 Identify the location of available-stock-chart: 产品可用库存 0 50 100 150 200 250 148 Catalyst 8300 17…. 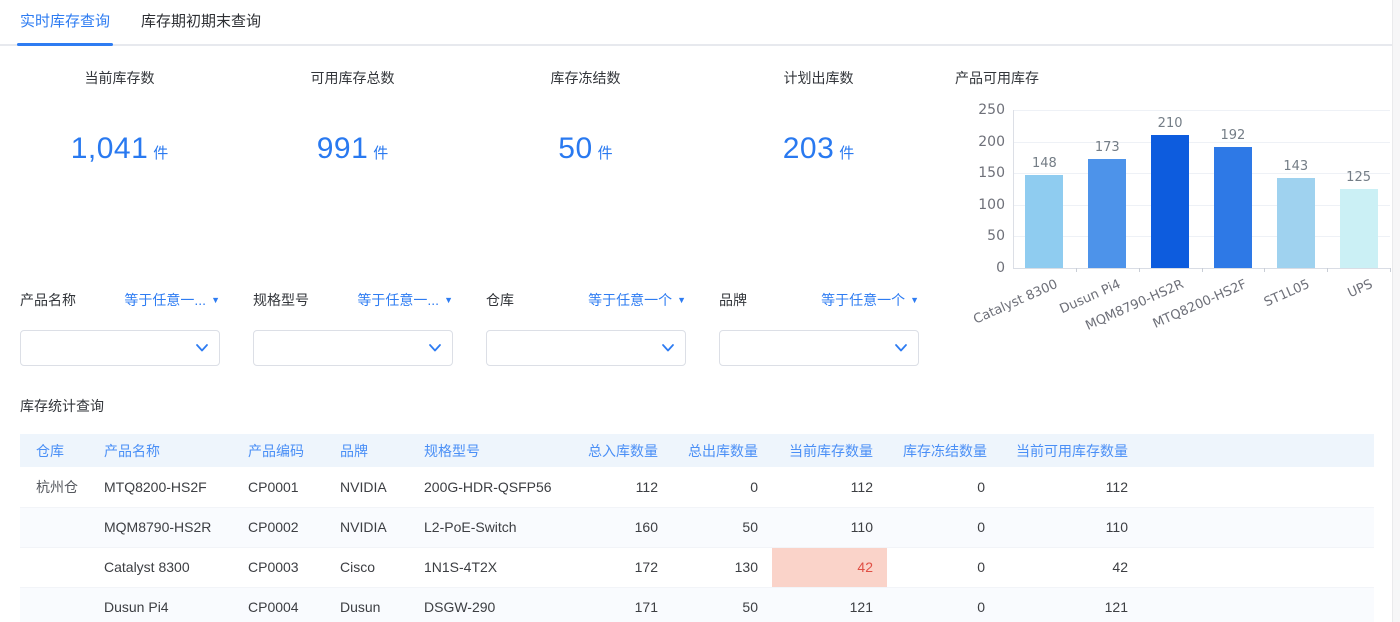
(1175, 202).